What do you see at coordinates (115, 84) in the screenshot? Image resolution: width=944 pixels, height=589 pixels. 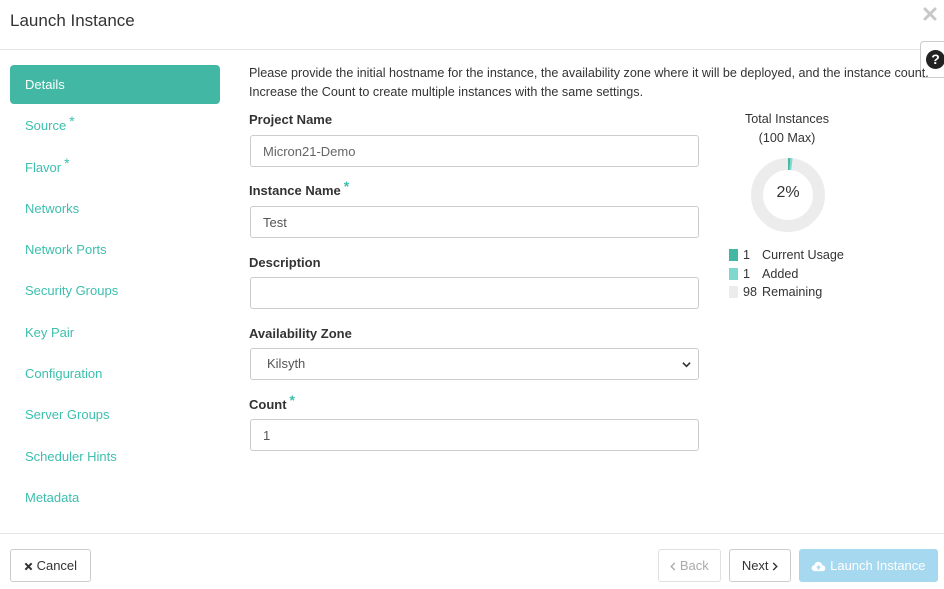 I see `nav-item-details: Details` at bounding box center [115, 84].